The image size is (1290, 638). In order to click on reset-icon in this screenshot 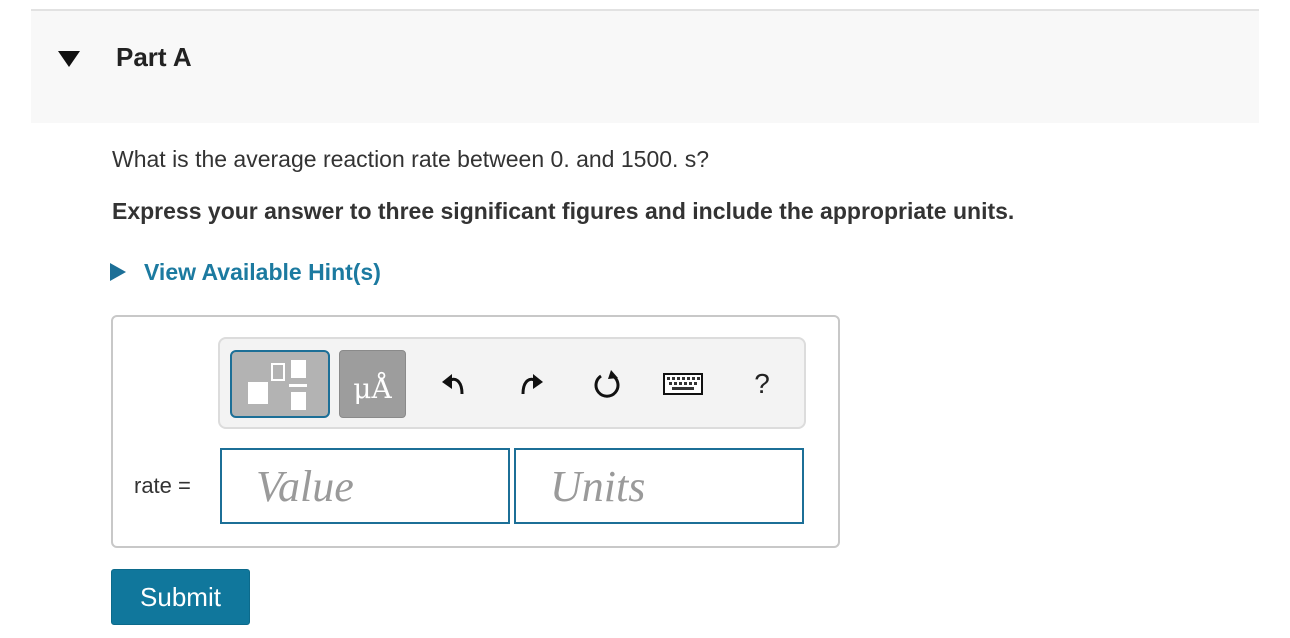, I will do `click(607, 384)`.